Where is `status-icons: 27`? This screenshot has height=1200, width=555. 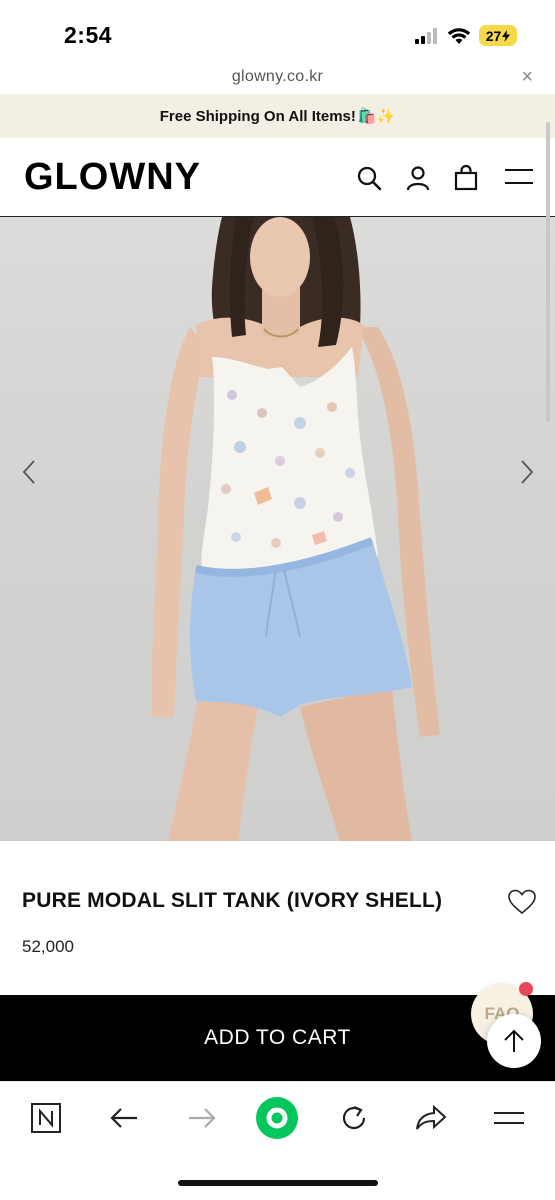
status-icons: 27 is located at coordinates (466, 35).